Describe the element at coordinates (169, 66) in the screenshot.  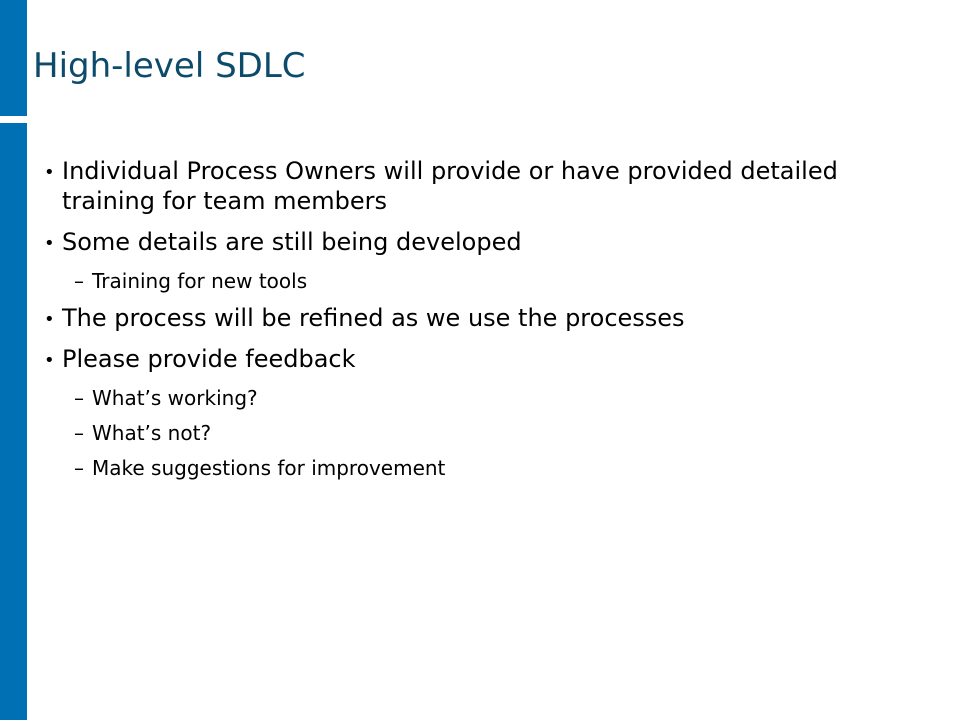
I see `slide-title: High-level SDLC` at that location.